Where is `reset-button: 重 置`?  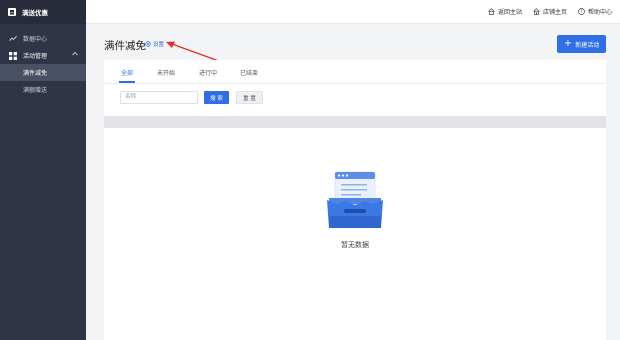
reset-button: 重 置 is located at coordinates (249, 97).